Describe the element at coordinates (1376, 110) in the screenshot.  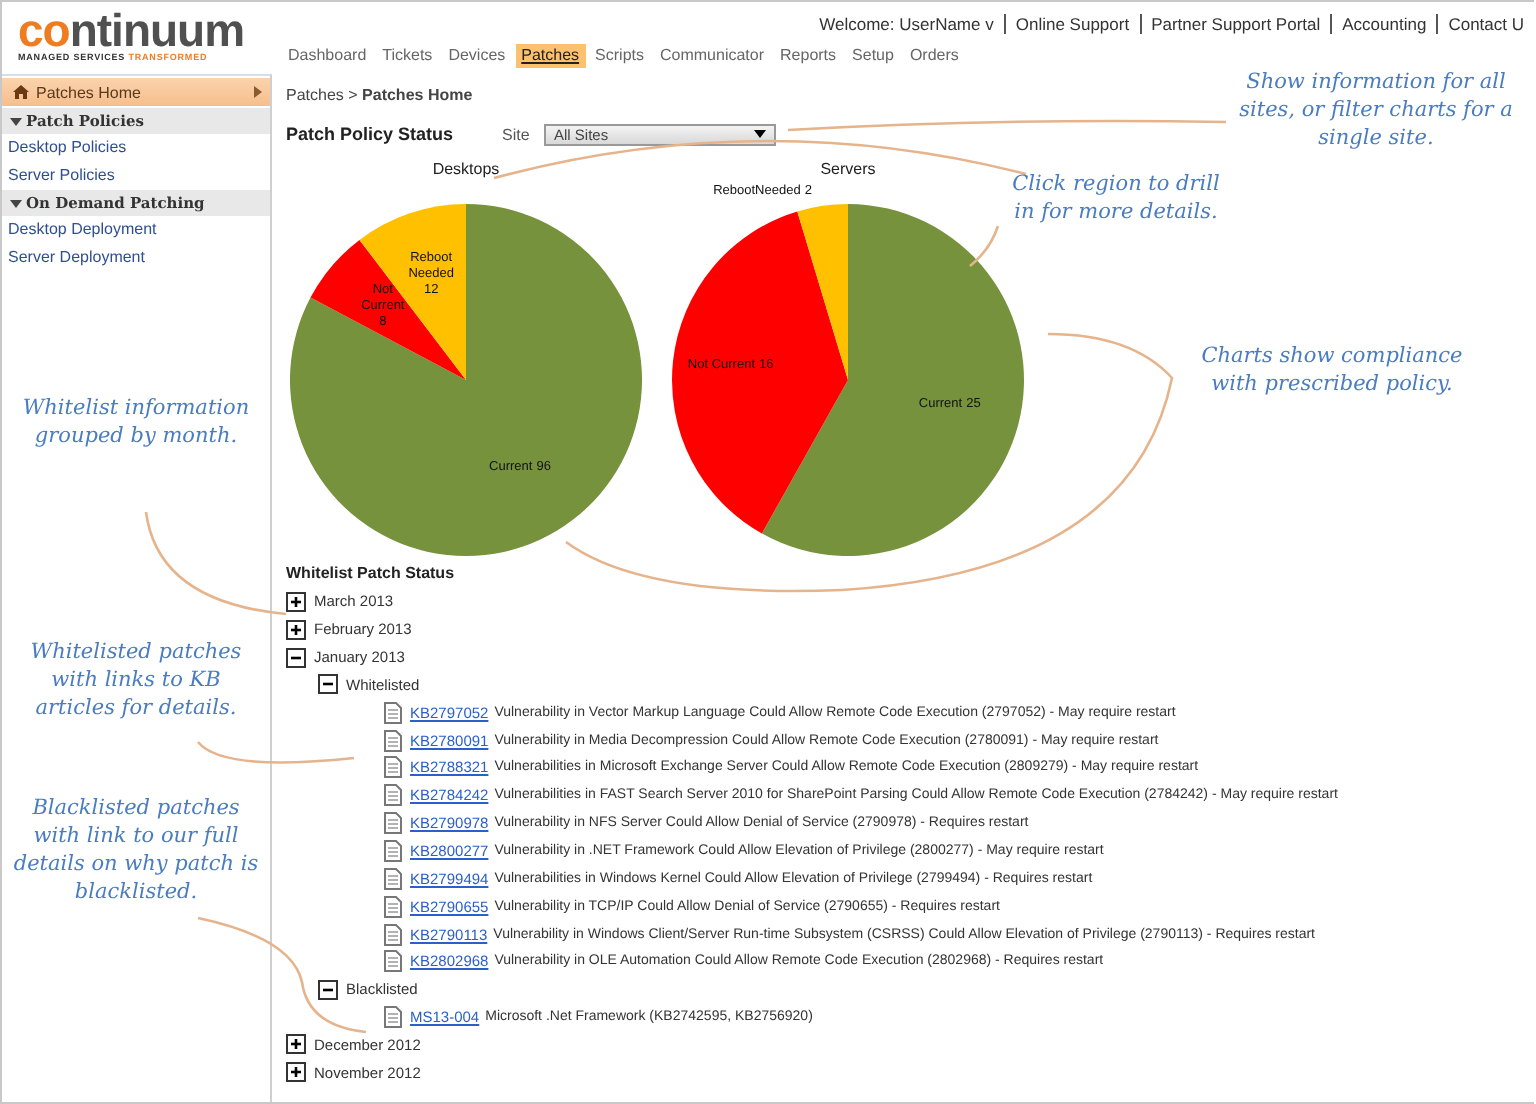
I see `callout-note: Show information for all sites, or filter charts for a single site.` at that location.